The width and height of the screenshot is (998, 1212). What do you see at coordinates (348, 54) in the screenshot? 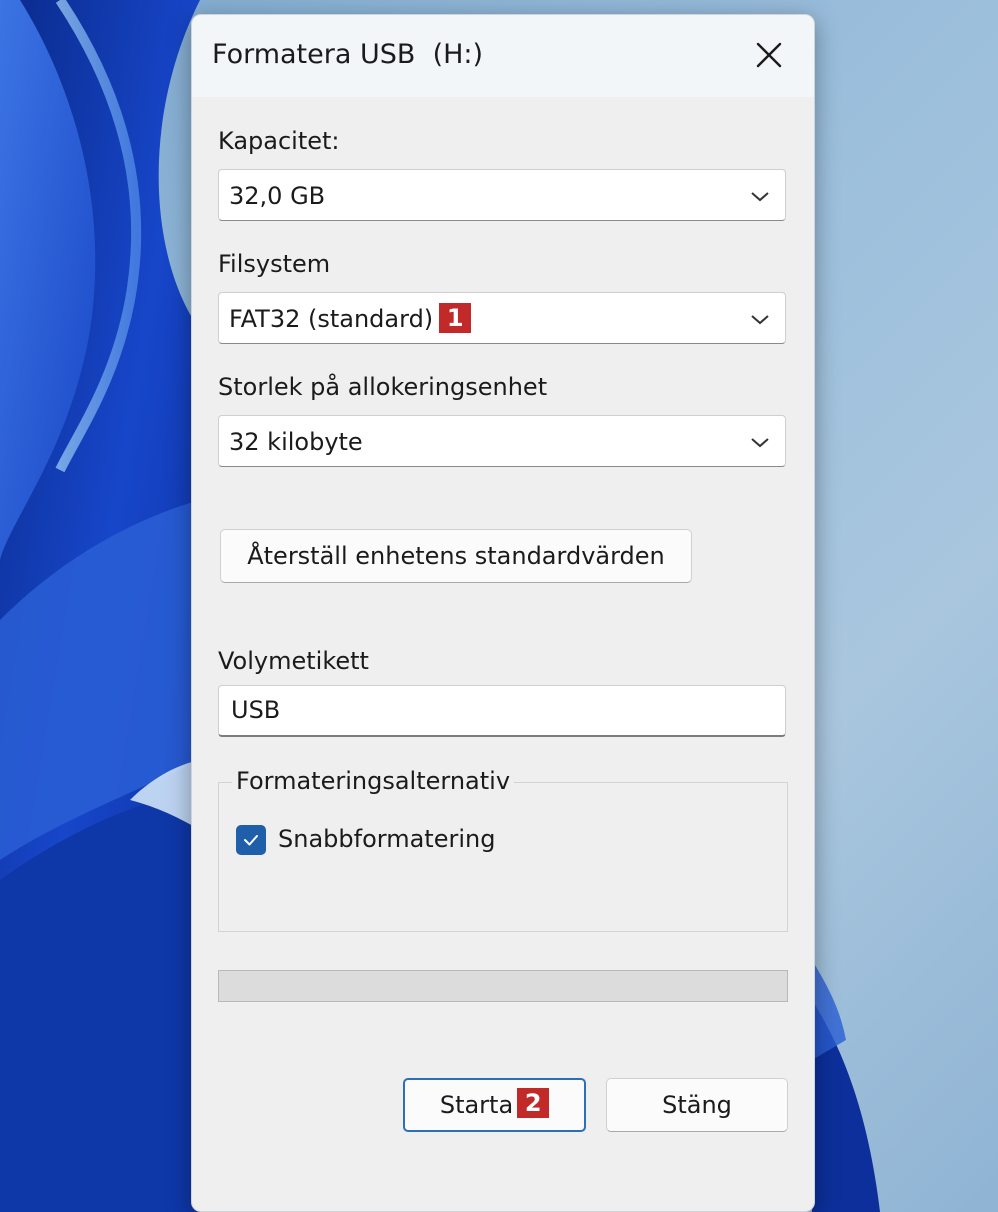
I see `dialog-title: Formatera USB (H:)` at bounding box center [348, 54].